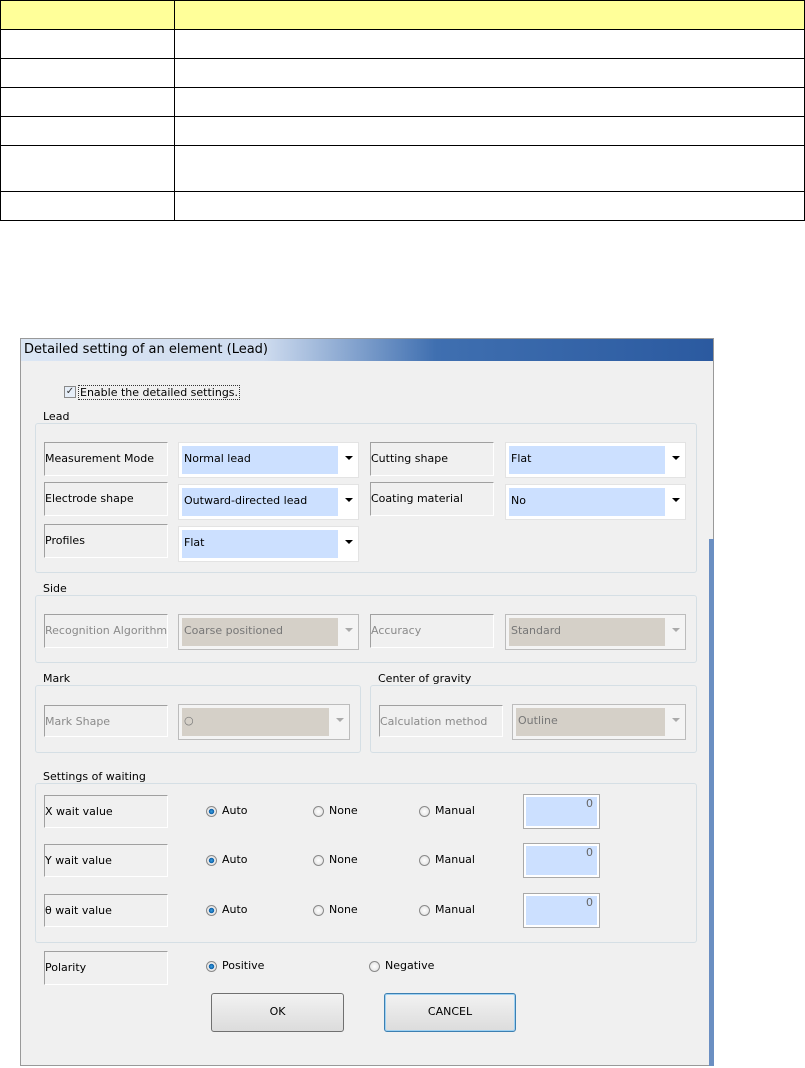 This screenshot has width=805, height=1068. Describe the element at coordinates (367, 350) in the screenshot. I see `dialog-title-bar: Detailed setting of an element (Lead)` at that location.